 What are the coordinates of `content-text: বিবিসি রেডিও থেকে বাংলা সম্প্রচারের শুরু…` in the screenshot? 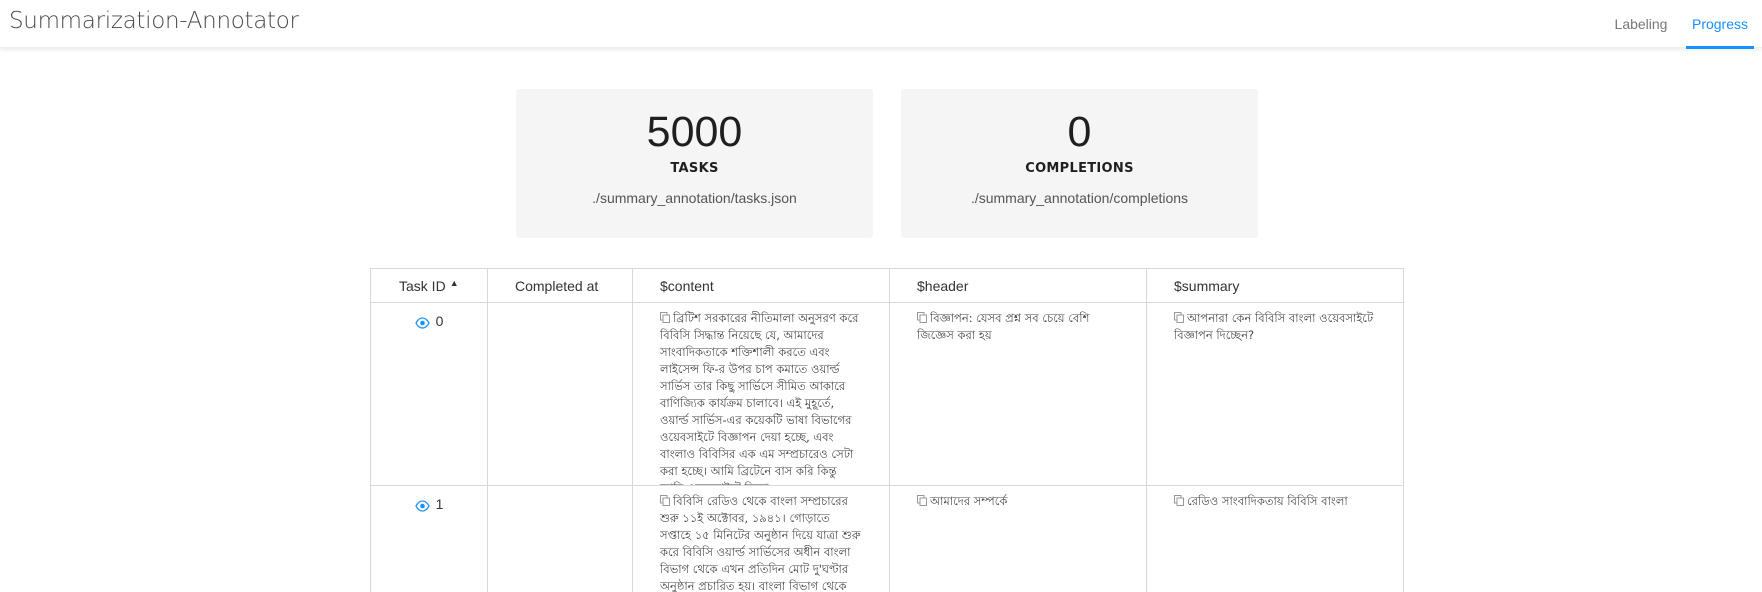 It's located at (760, 543).